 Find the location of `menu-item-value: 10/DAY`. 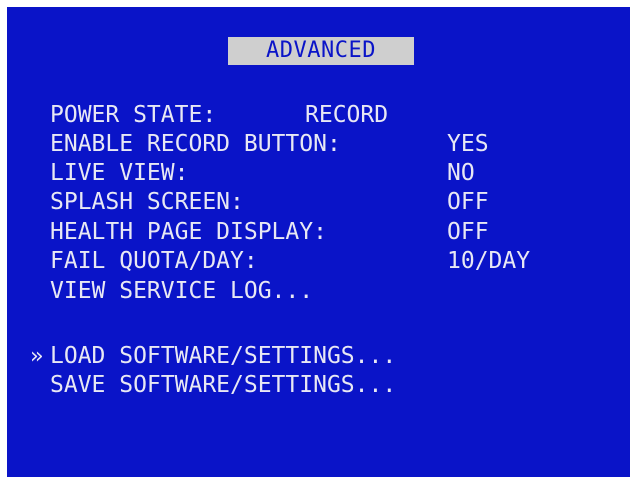

menu-item-value: 10/DAY is located at coordinates (489, 261).